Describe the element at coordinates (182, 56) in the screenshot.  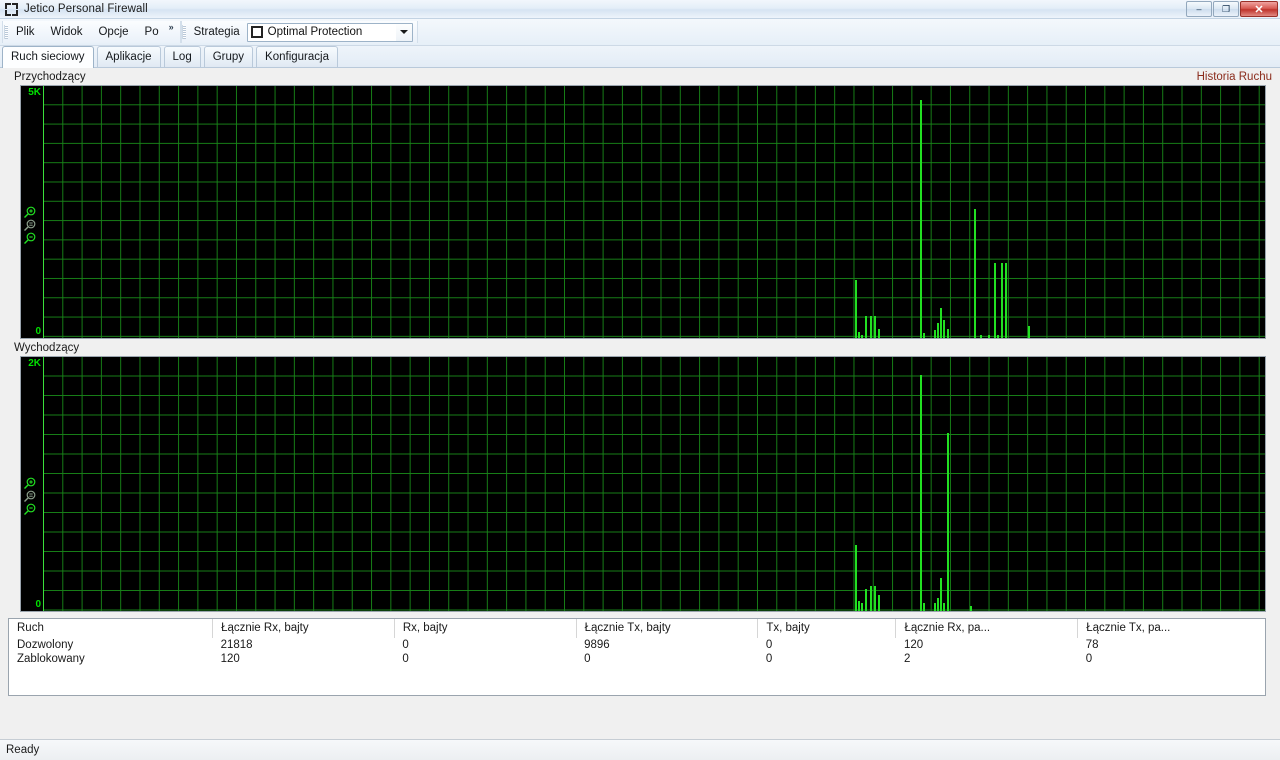
I see `tab-log: Log` at that location.